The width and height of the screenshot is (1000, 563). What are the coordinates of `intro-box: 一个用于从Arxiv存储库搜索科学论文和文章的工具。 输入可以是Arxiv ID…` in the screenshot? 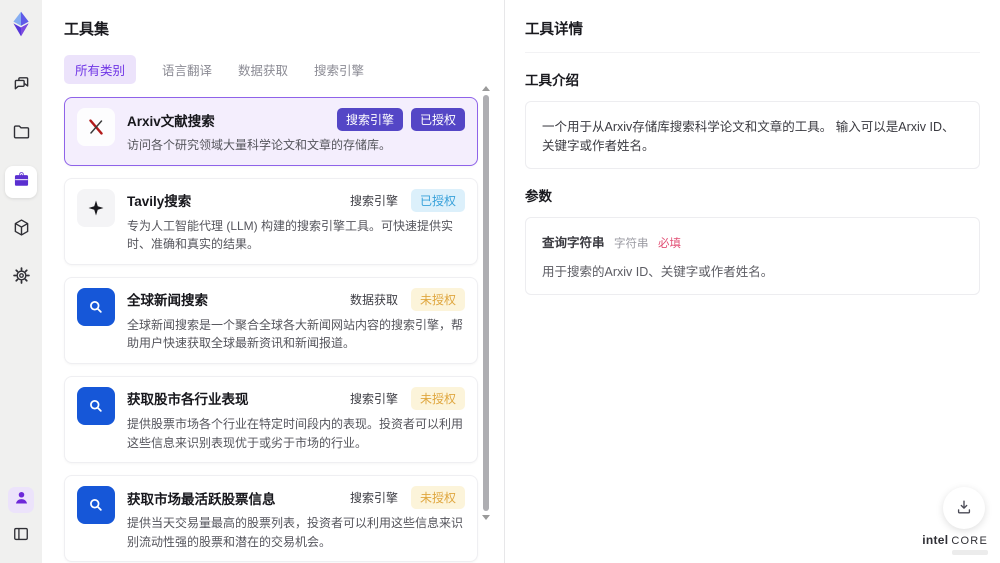 It's located at (752, 135).